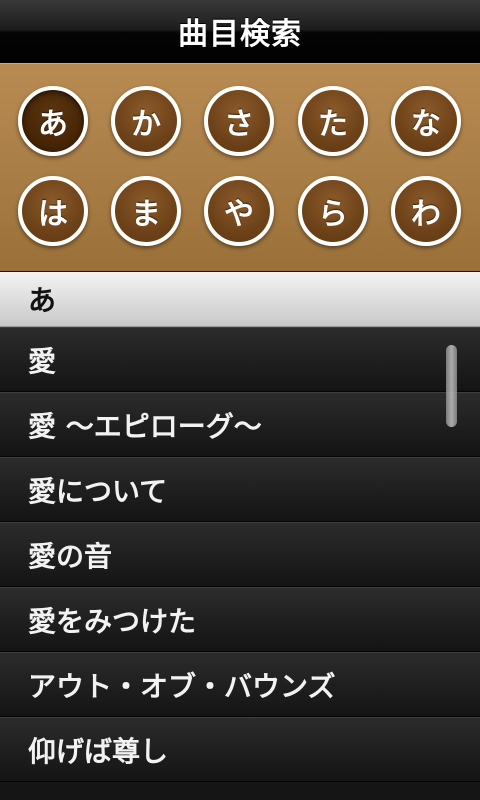 Image resolution: width=480 pixels, height=800 pixels. What do you see at coordinates (333, 121) in the screenshot?
I see `kana-button-ta: た` at bounding box center [333, 121].